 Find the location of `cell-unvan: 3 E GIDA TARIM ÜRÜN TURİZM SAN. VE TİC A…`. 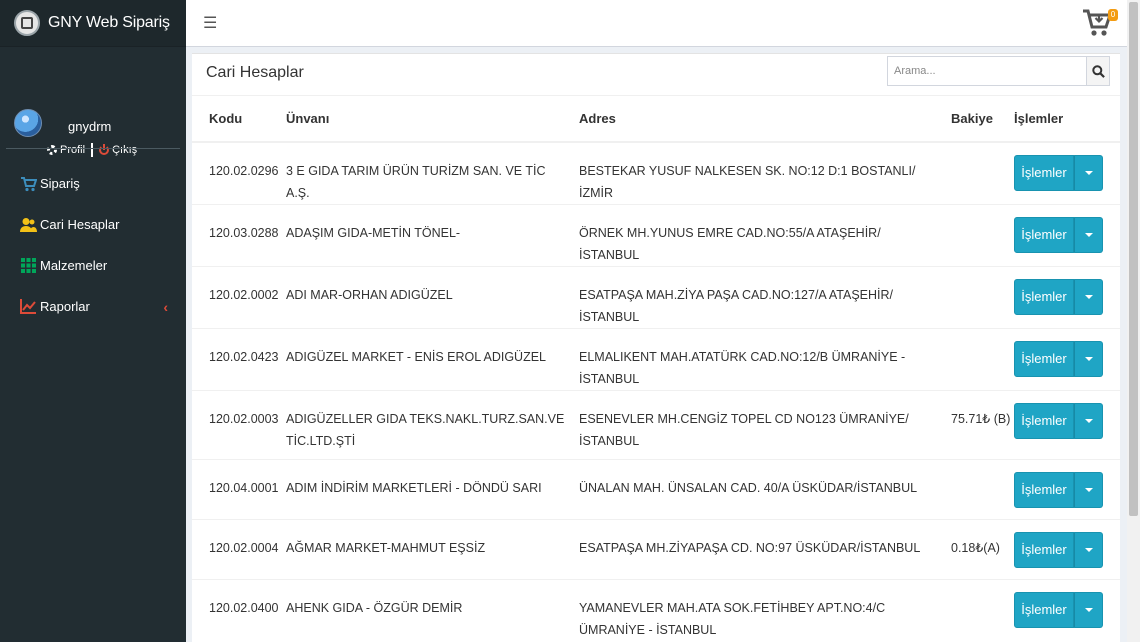

cell-unvan: 3 E GIDA TARIM ÜRÜN TURİZM SAN. VE TİC A… is located at coordinates (432, 172).